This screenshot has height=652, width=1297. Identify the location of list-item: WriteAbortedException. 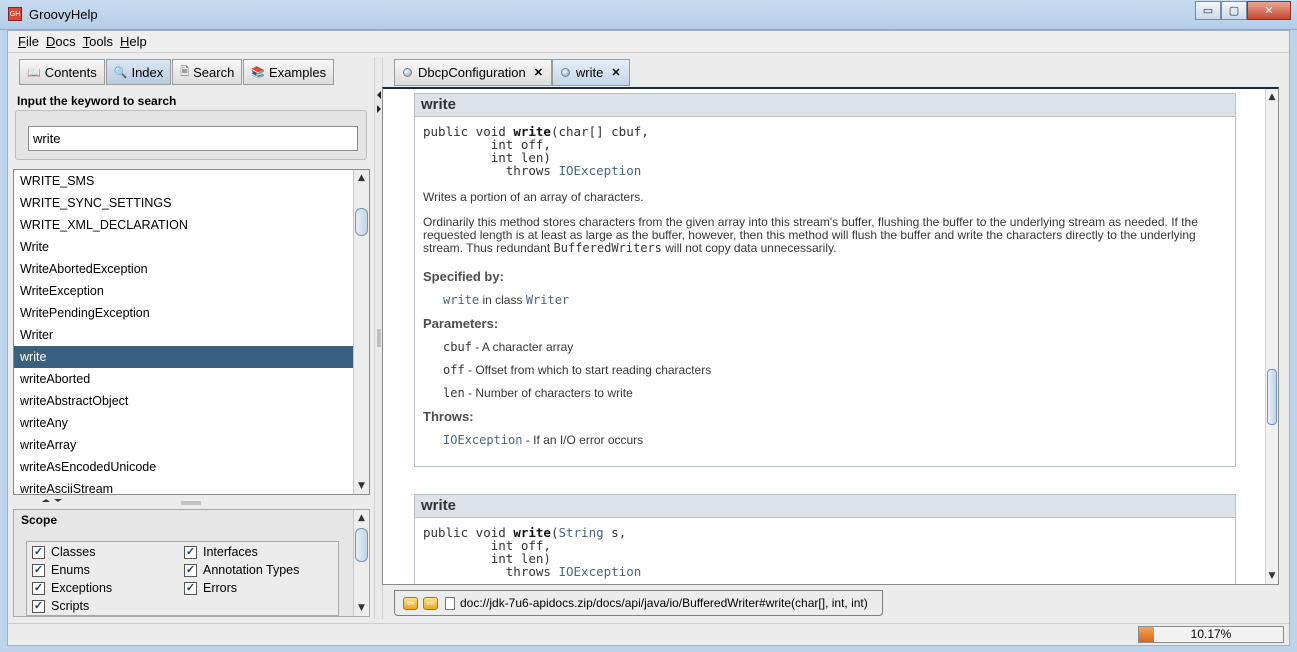
(184, 269).